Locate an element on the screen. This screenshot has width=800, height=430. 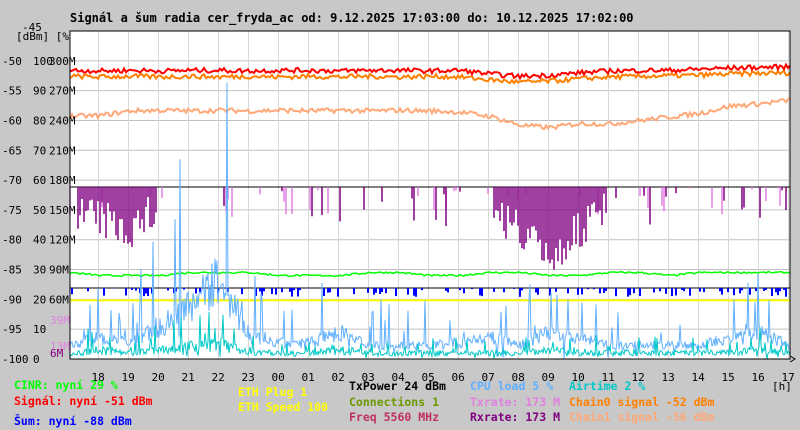
y-tick-dbm: -50 is located at coordinates (12, 61).